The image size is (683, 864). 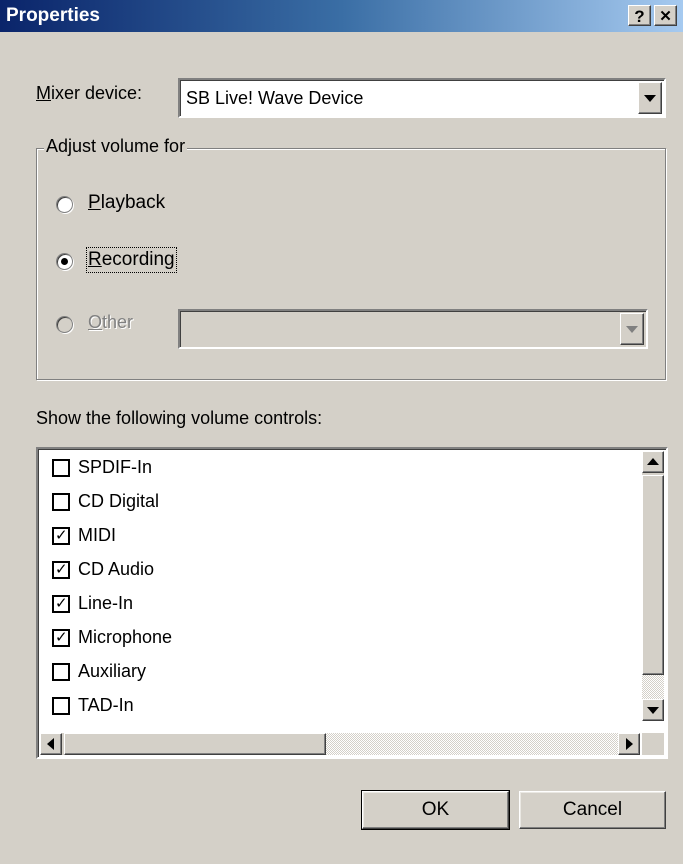 What do you see at coordinates (97, 93) in the screenshot?
I see `mixer-device-label-rest: ixer device:` at bounding box center [97, 93].